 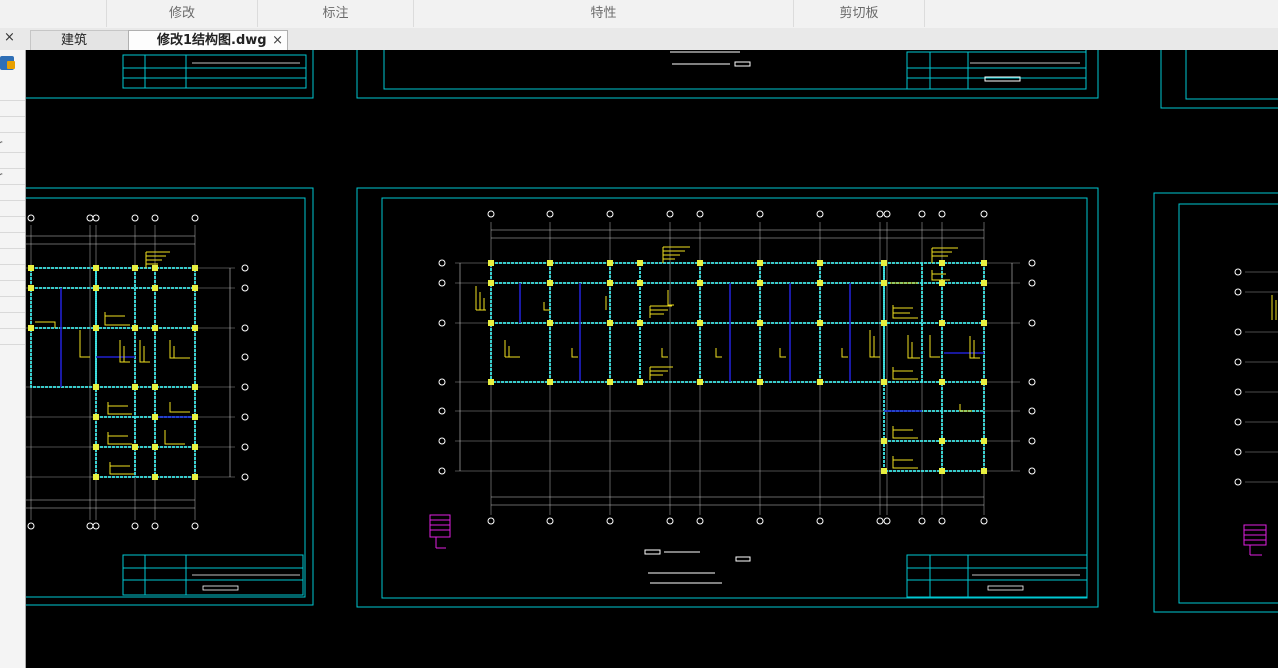 I want to click on left-plan-dimension-lines, so click(x=128, y=372).